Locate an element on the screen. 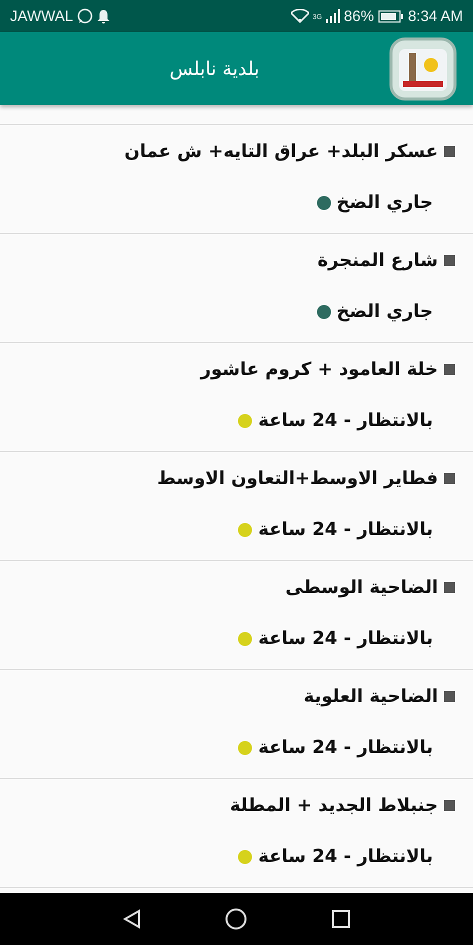 This screenshot has height=945, width=473. logo-icon is located at coordinates (423, 68).